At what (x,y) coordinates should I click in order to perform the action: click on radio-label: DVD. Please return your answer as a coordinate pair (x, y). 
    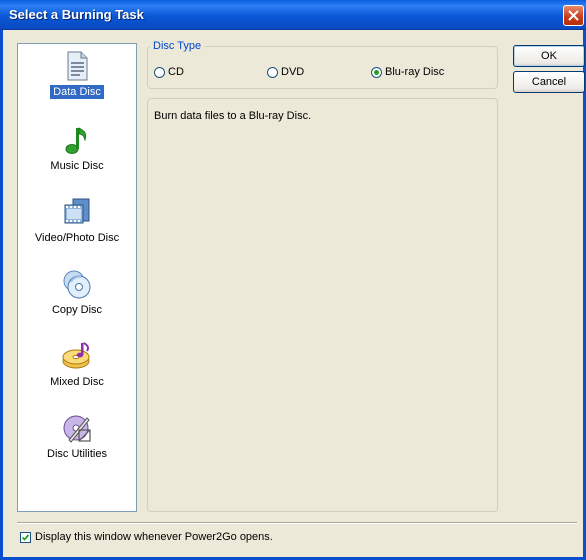
    Looking at the image, I should click on (293, 72).